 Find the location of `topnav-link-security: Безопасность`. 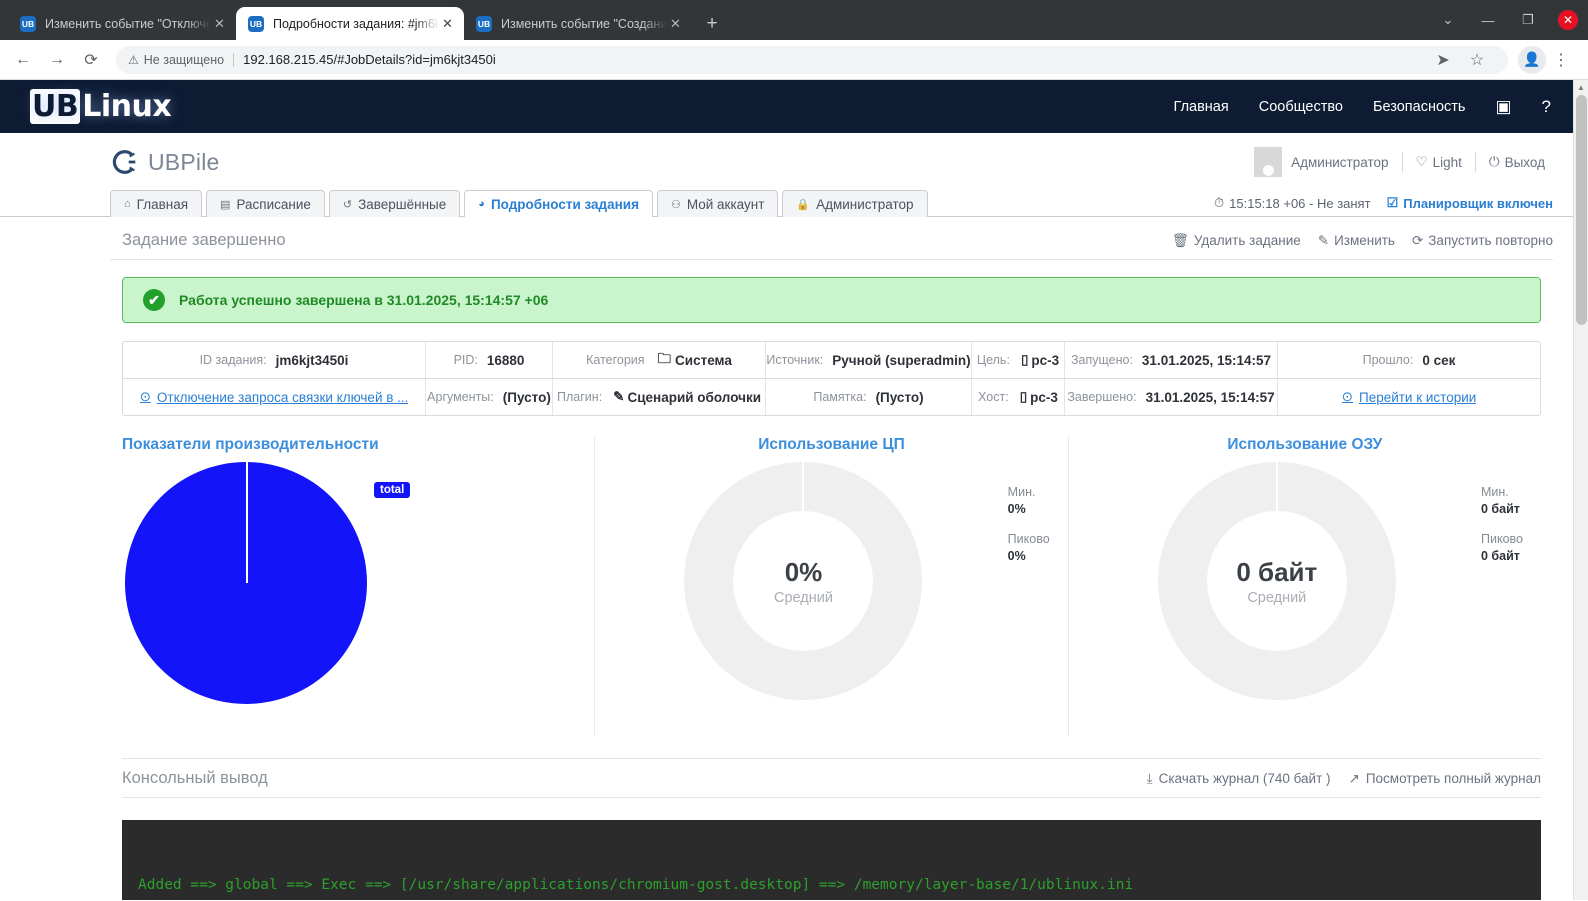

topnav-link-security: Безопасность is located at coordinates (1419, 107).